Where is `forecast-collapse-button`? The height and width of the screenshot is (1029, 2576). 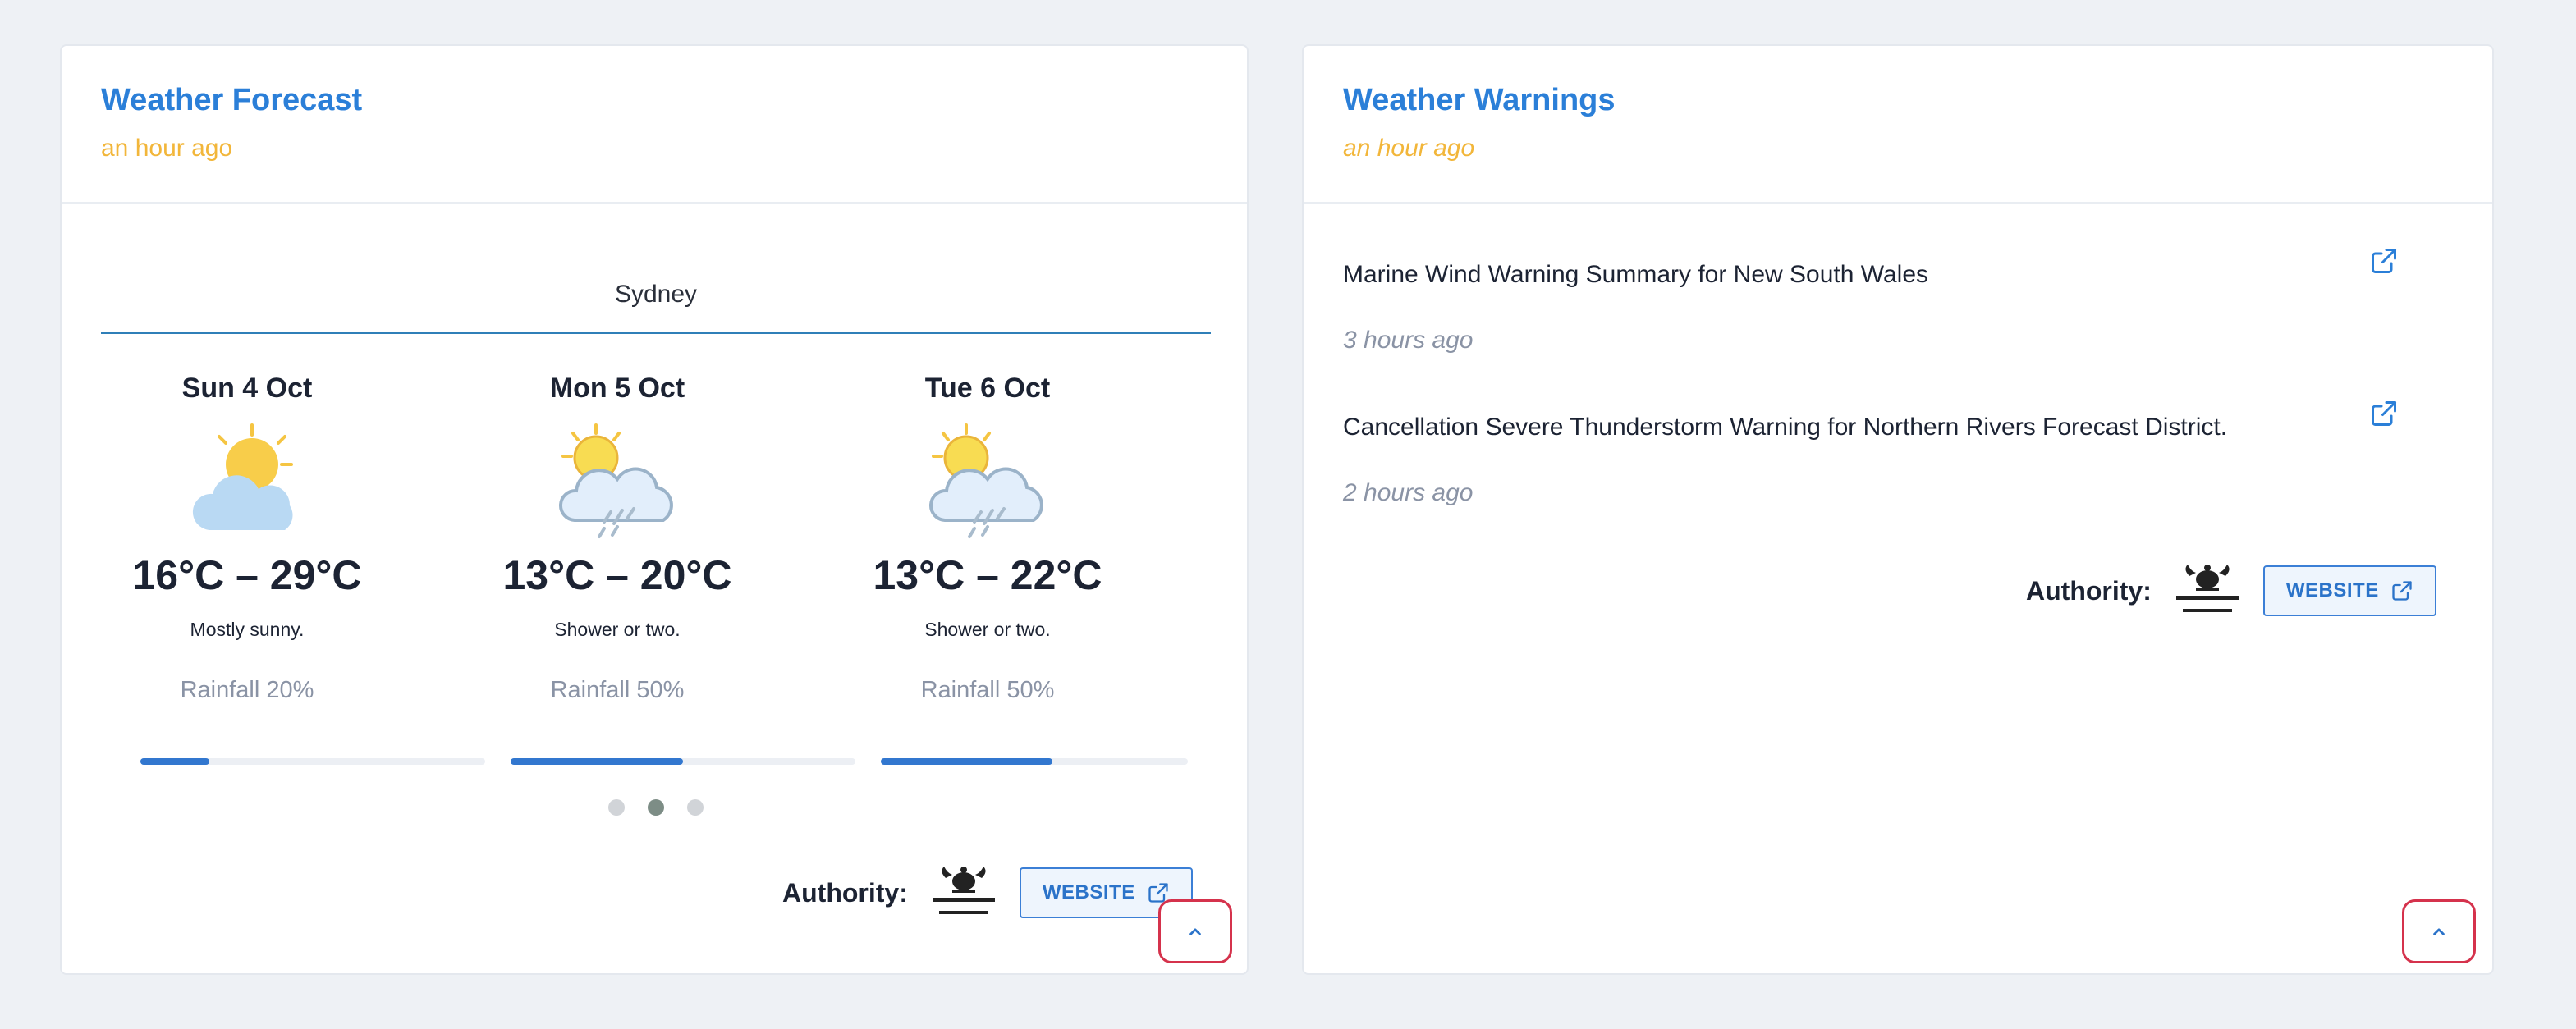 forecast-collapse-button is located at coordinates (1195, 931).